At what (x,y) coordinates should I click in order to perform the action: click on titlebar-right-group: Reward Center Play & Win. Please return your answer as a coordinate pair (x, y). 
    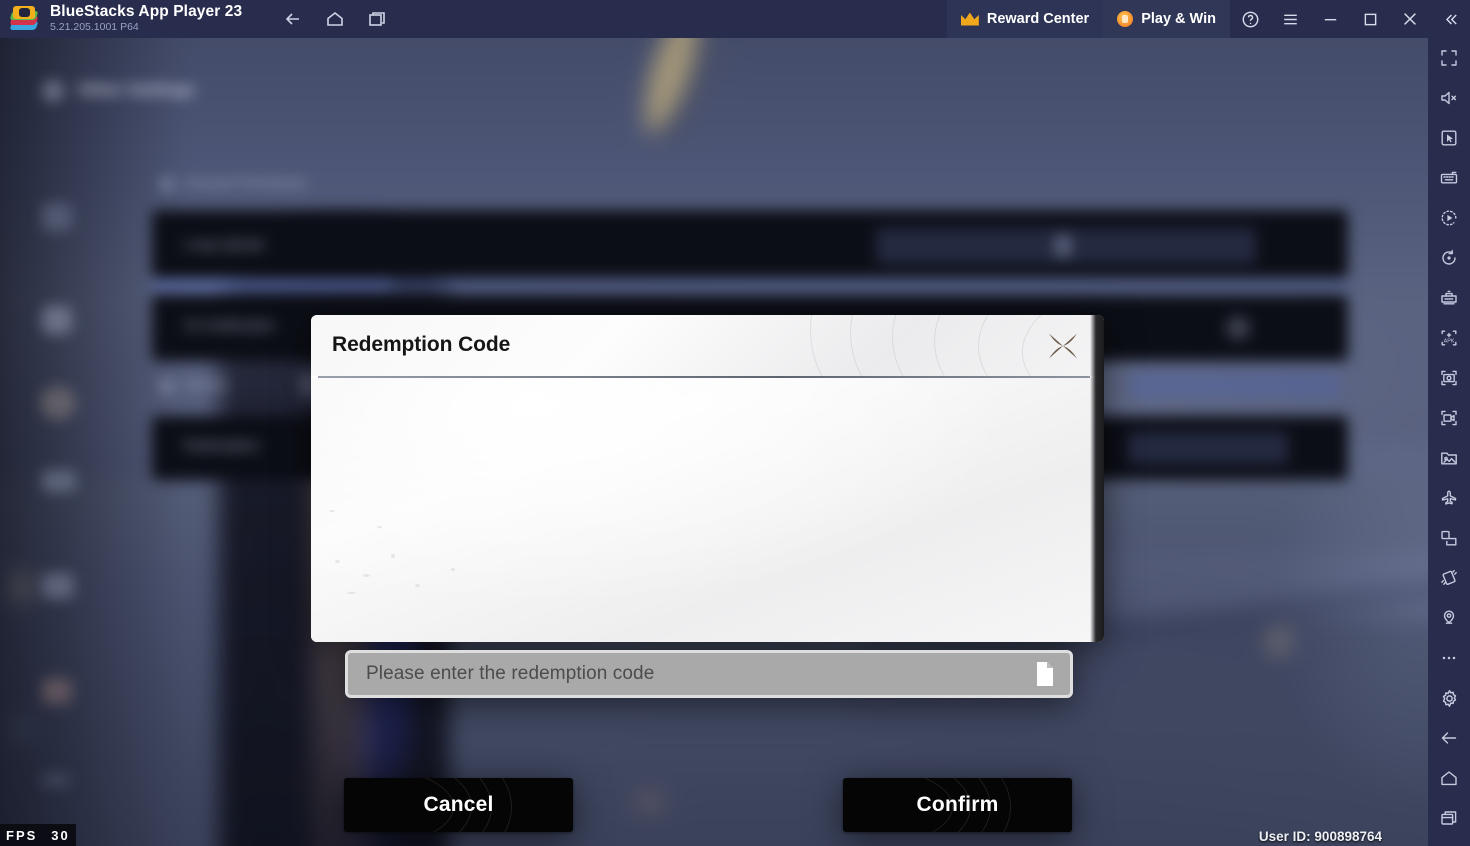
    Looking at the image, I should click on (1208, 19).